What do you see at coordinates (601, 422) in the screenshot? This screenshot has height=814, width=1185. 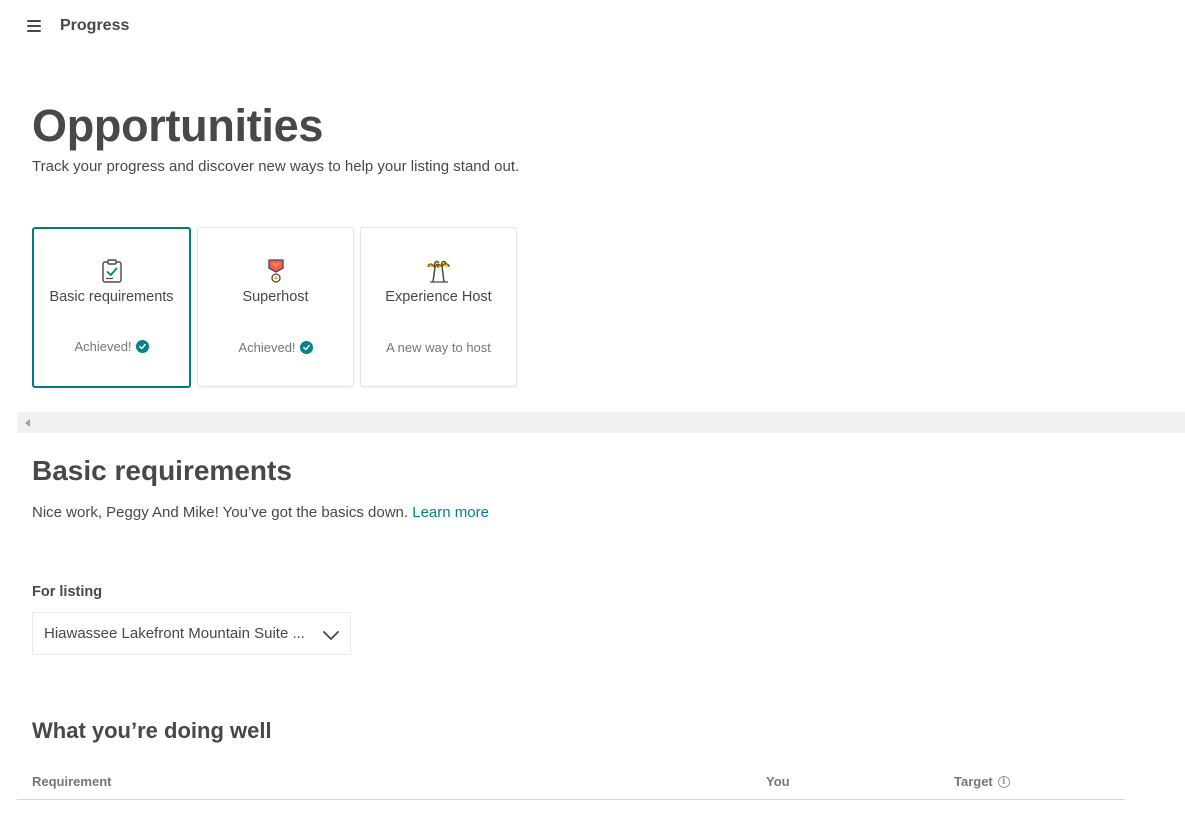 I see `horizontal-scrollbar` at bounding box center [601, 422].